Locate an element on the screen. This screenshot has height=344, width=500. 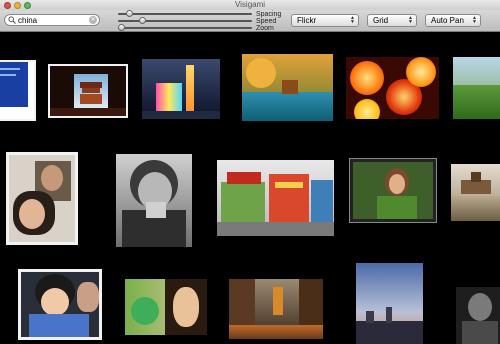
pan-popup: Auto Pan ▲ ▼ is located at coordinates (453, 20).